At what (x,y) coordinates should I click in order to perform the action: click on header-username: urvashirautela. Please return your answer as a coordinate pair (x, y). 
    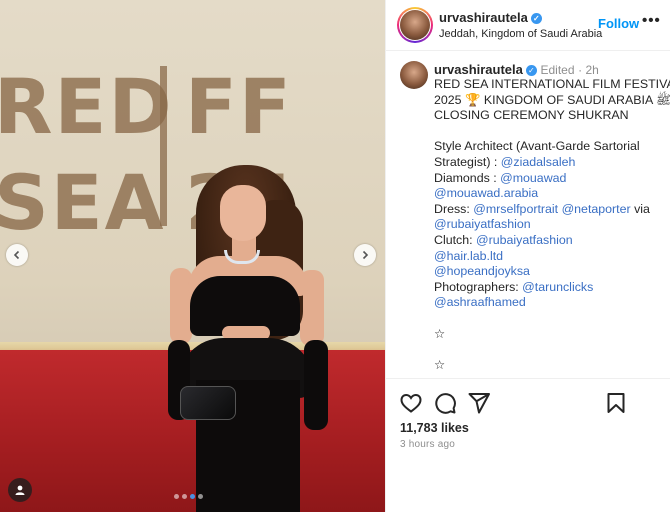
    Looking at the image, I should click on (483, 17).